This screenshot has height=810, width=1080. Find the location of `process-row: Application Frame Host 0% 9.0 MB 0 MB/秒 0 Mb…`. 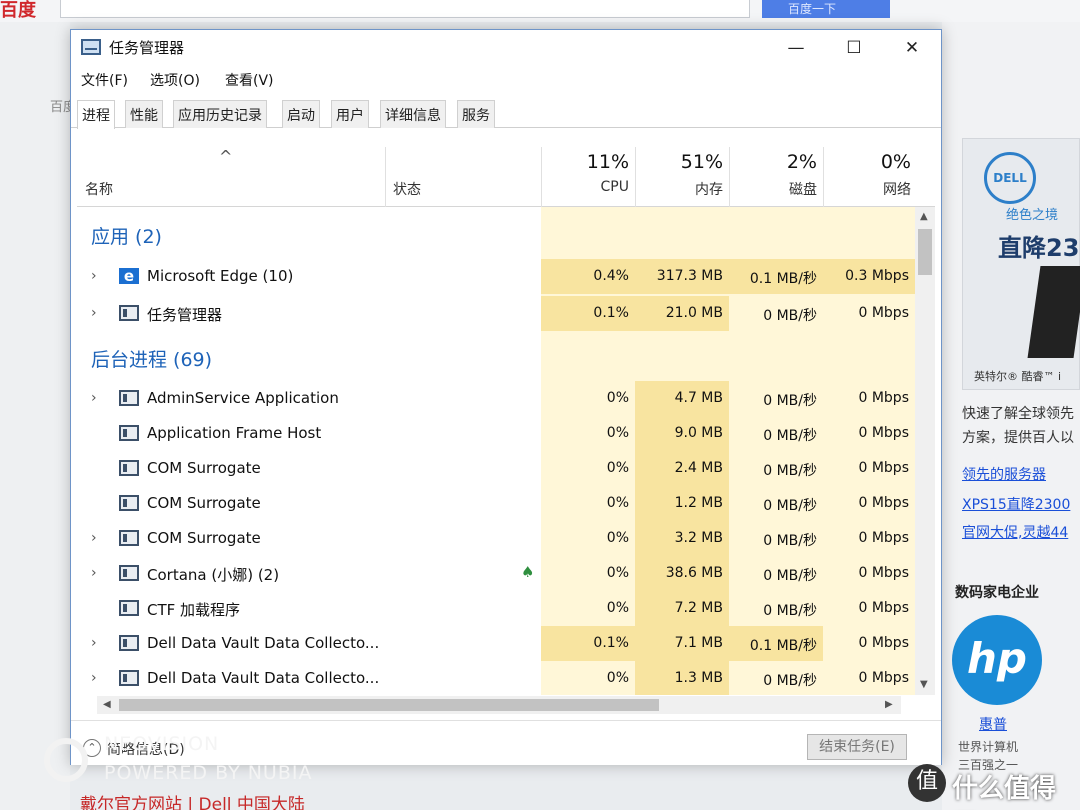

process-row: Application Frame Host 0% 9.0 MB 0 MB/秒 0 Mb… is located at coordinates (496, 433).